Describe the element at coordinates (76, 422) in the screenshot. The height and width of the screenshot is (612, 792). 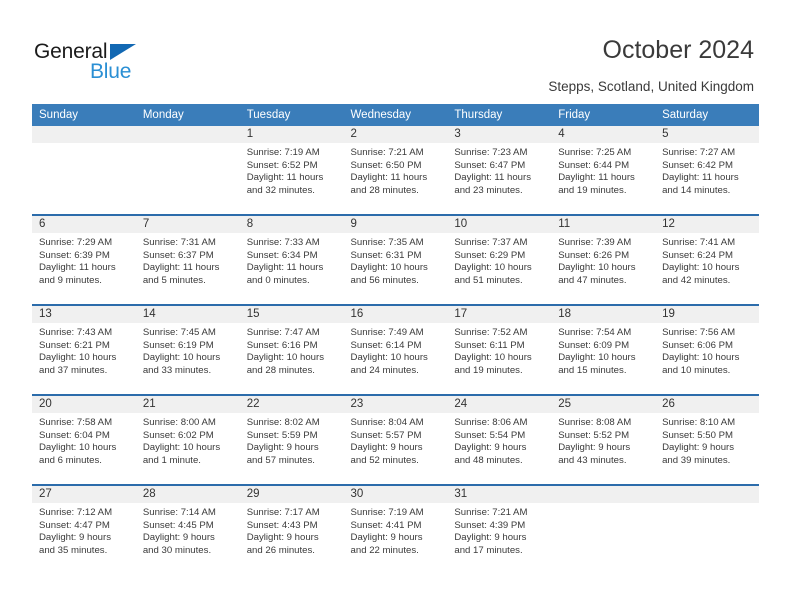
I see `sunrise-time: Sunrise: 7:58 AM` at that location.